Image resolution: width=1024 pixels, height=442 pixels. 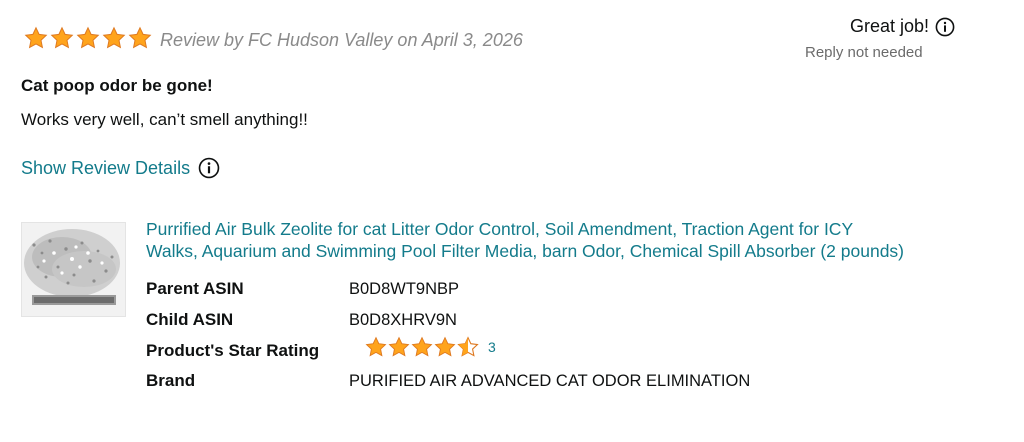 I want to click on reply-note: Reply not needed, so click(x=864, y=52).